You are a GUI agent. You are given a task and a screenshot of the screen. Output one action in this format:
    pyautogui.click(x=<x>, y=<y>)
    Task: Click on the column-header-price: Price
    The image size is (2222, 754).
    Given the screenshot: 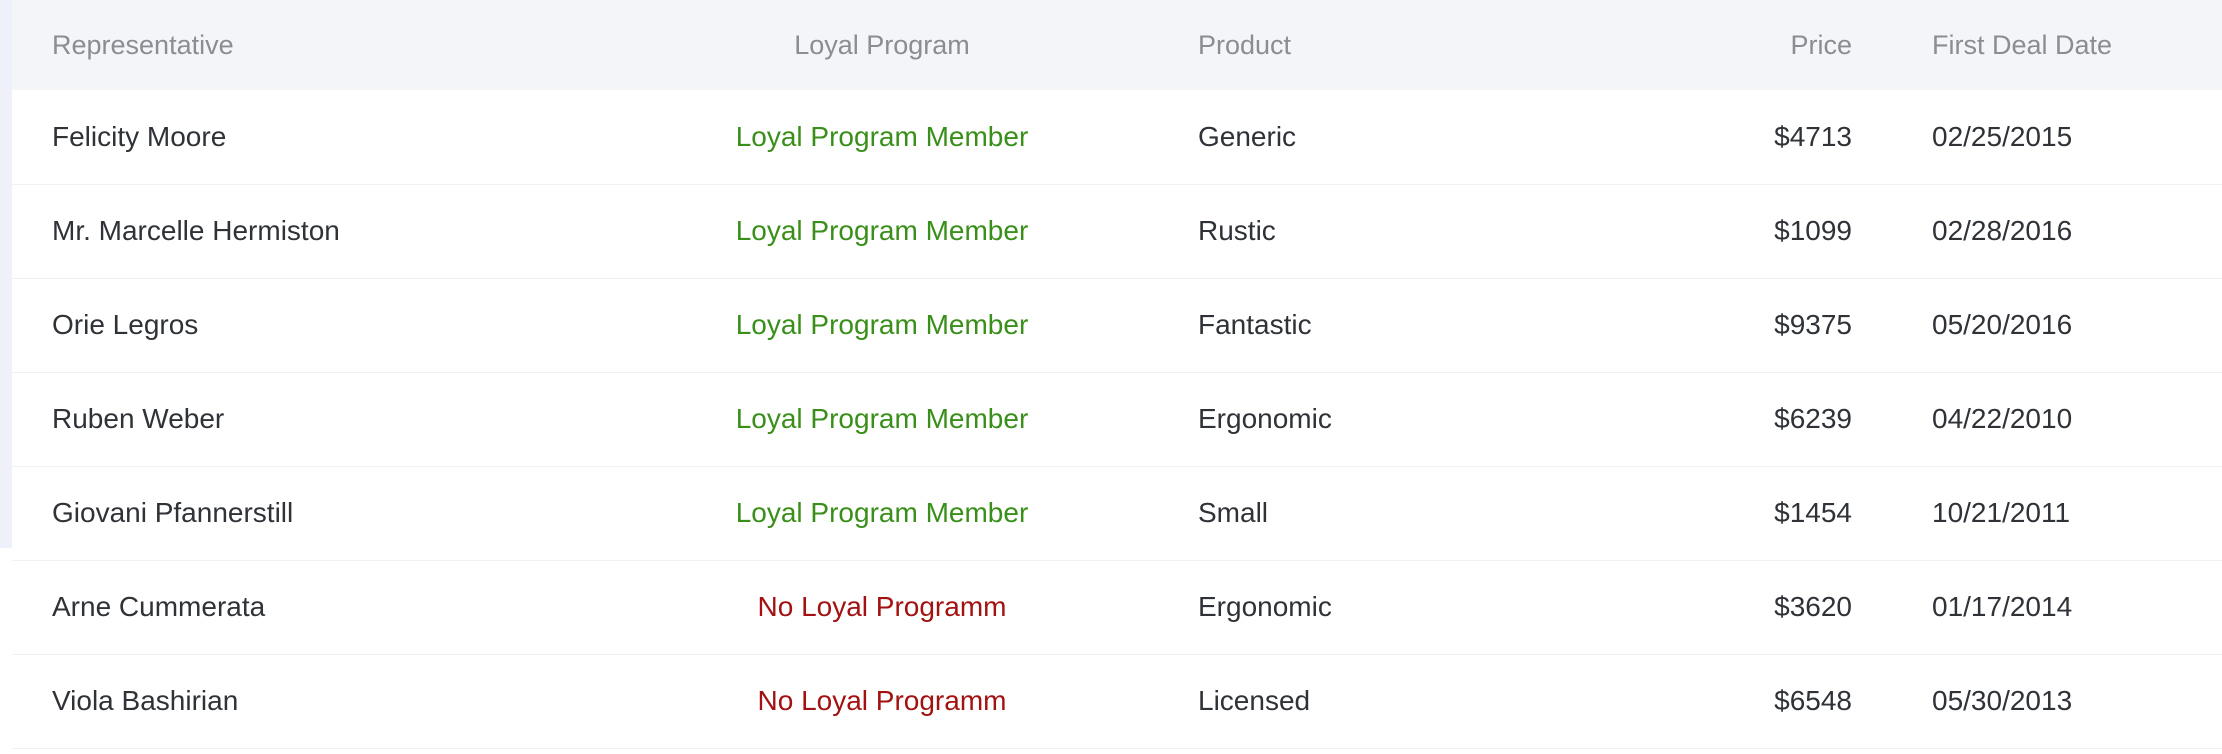 What is the action you would take?
    pyautogui.click(x=1752, y=45)
    